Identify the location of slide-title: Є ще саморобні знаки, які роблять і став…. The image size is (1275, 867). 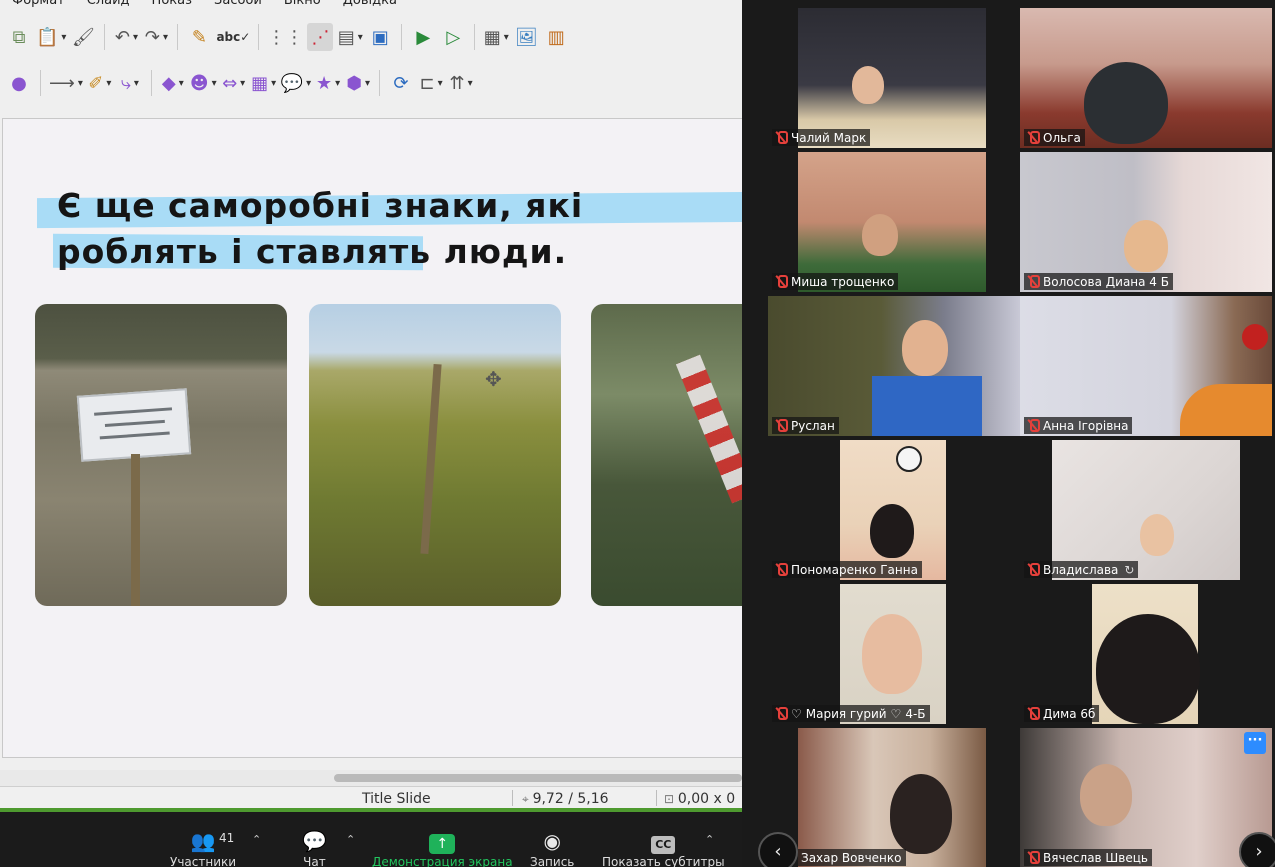
(377, 229).